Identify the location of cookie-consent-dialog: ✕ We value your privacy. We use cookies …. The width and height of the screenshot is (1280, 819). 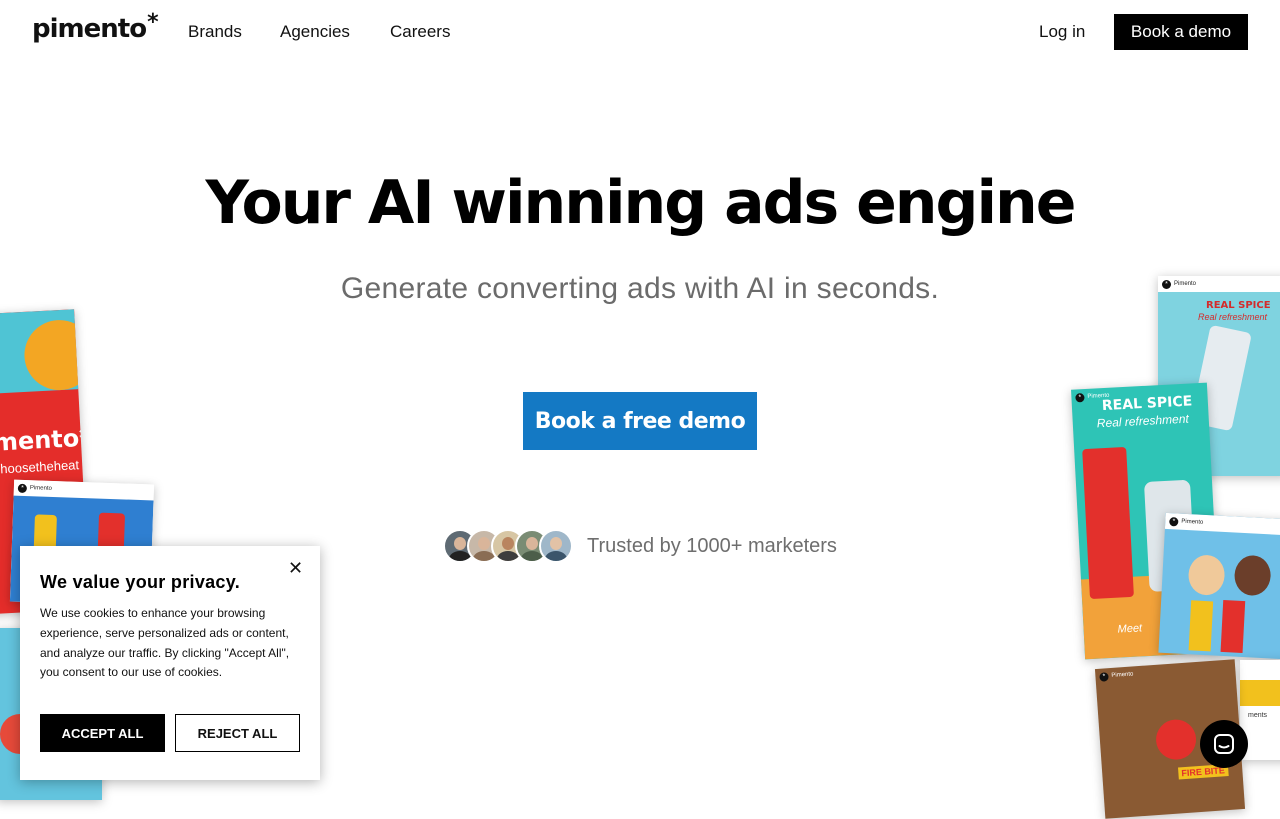
(170, 663).